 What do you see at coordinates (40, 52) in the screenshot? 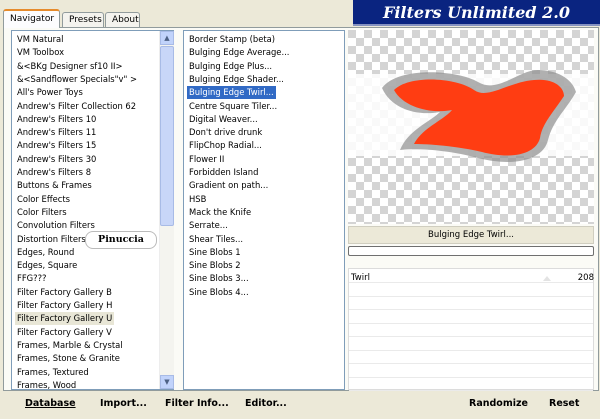
I see `category-item: VM Toolbox` at bounding box center [40, 52].